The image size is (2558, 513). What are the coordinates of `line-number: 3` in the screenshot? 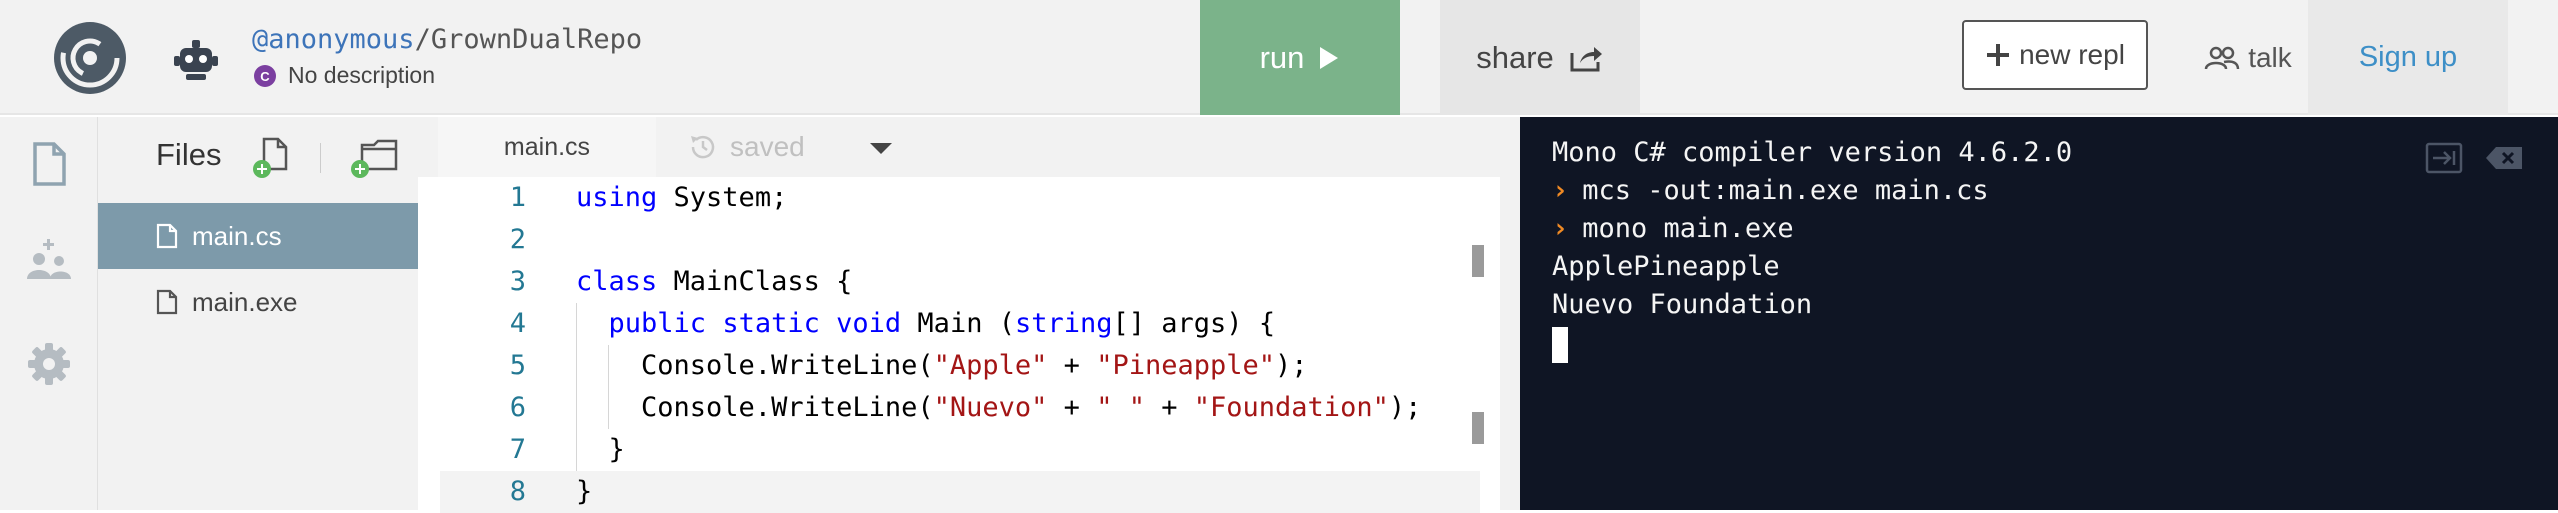 It's located at (517, 281).